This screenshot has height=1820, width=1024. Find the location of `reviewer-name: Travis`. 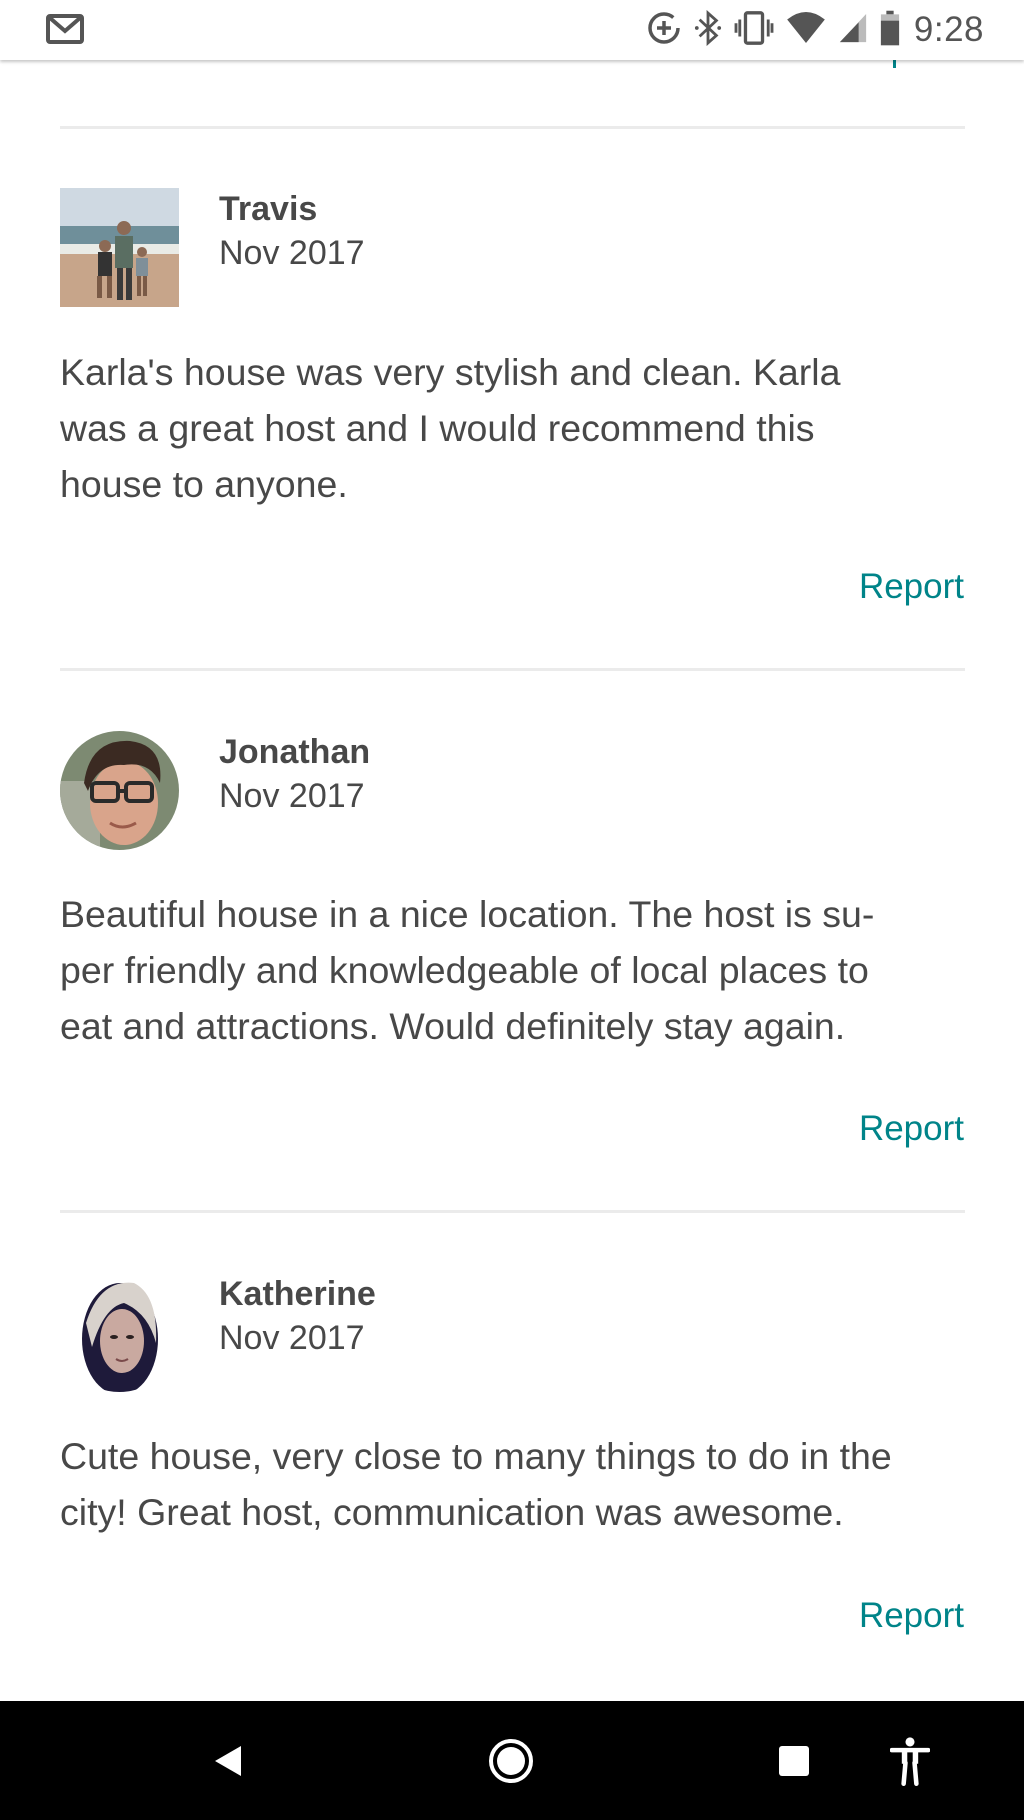

reviewer-name: Travis is located at coordinates (268, 209).